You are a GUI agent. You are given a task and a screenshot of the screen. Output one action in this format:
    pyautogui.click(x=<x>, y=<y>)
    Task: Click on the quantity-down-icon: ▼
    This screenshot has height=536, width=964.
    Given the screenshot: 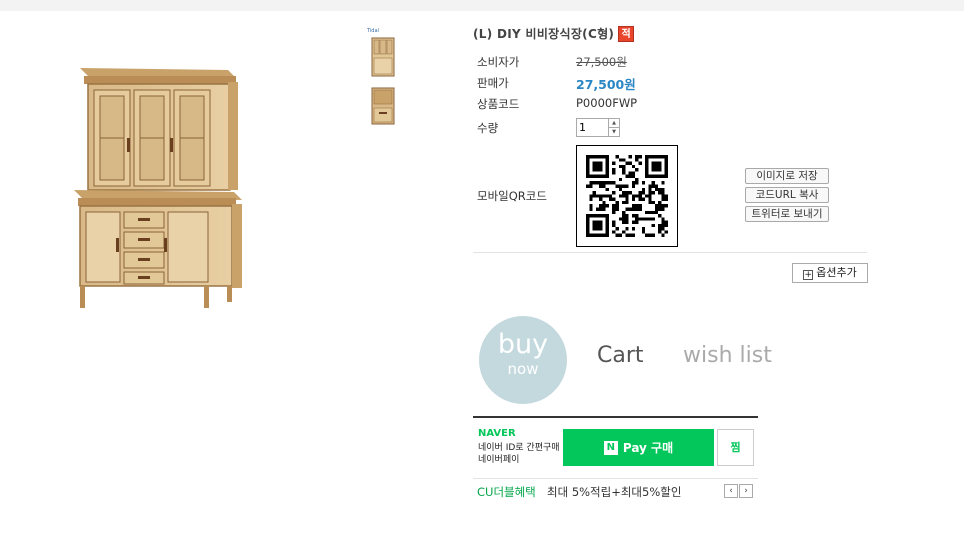 What is the action you would take?
    pyautogui.click(x=614, y=132)
    